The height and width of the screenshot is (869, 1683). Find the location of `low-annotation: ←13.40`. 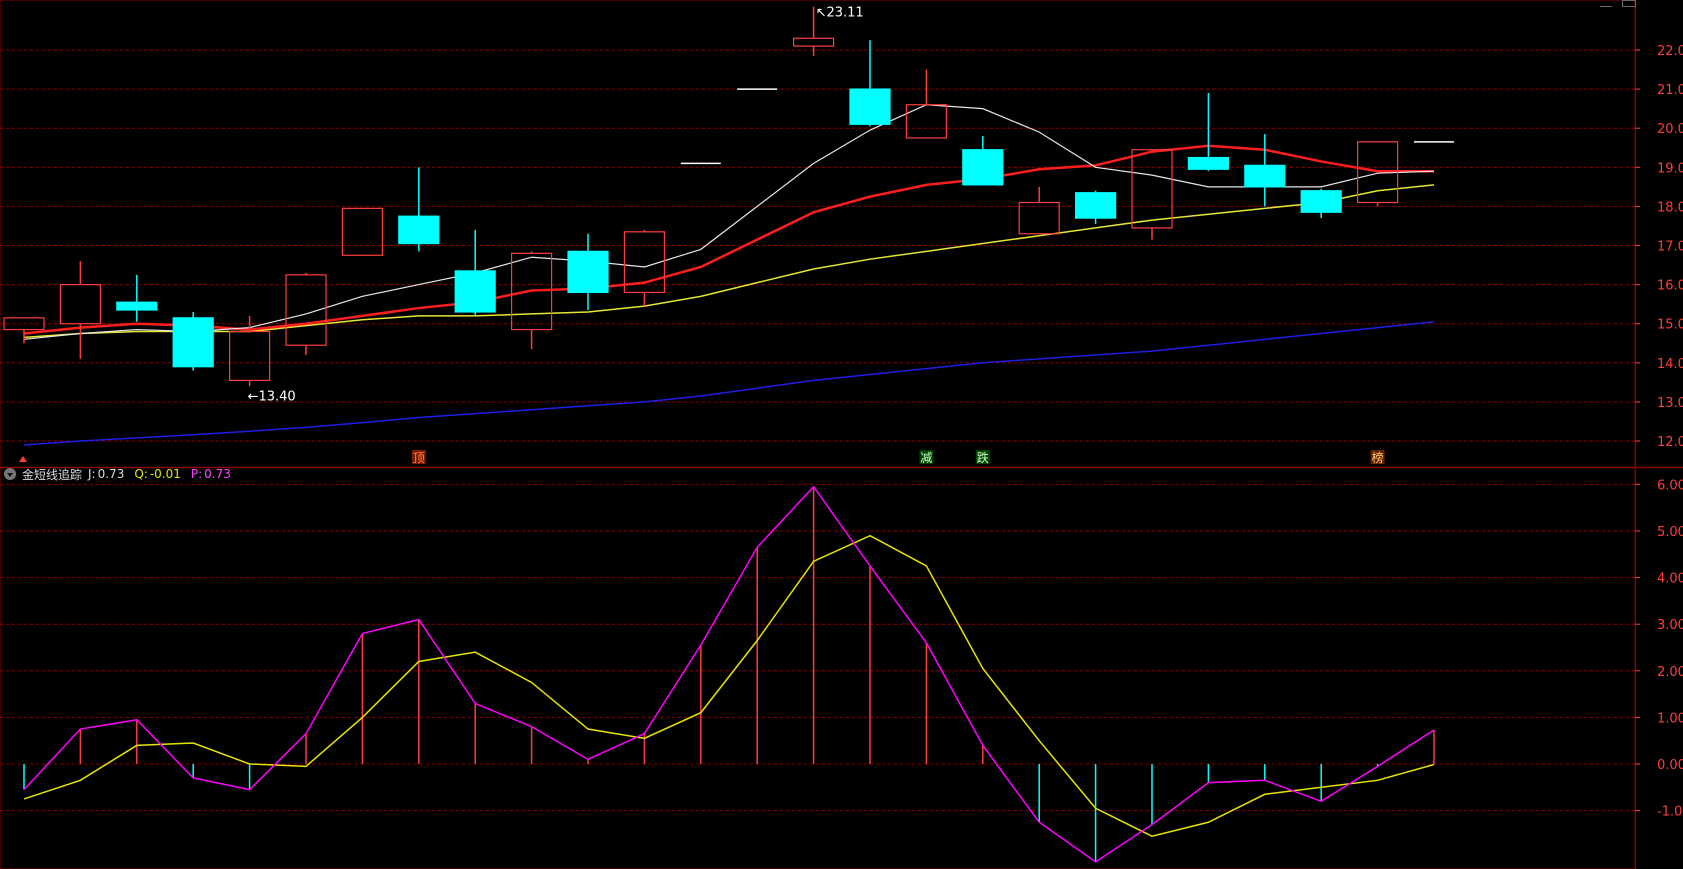

low-annotation: ←13.40 is located at coordinates (272, 396).